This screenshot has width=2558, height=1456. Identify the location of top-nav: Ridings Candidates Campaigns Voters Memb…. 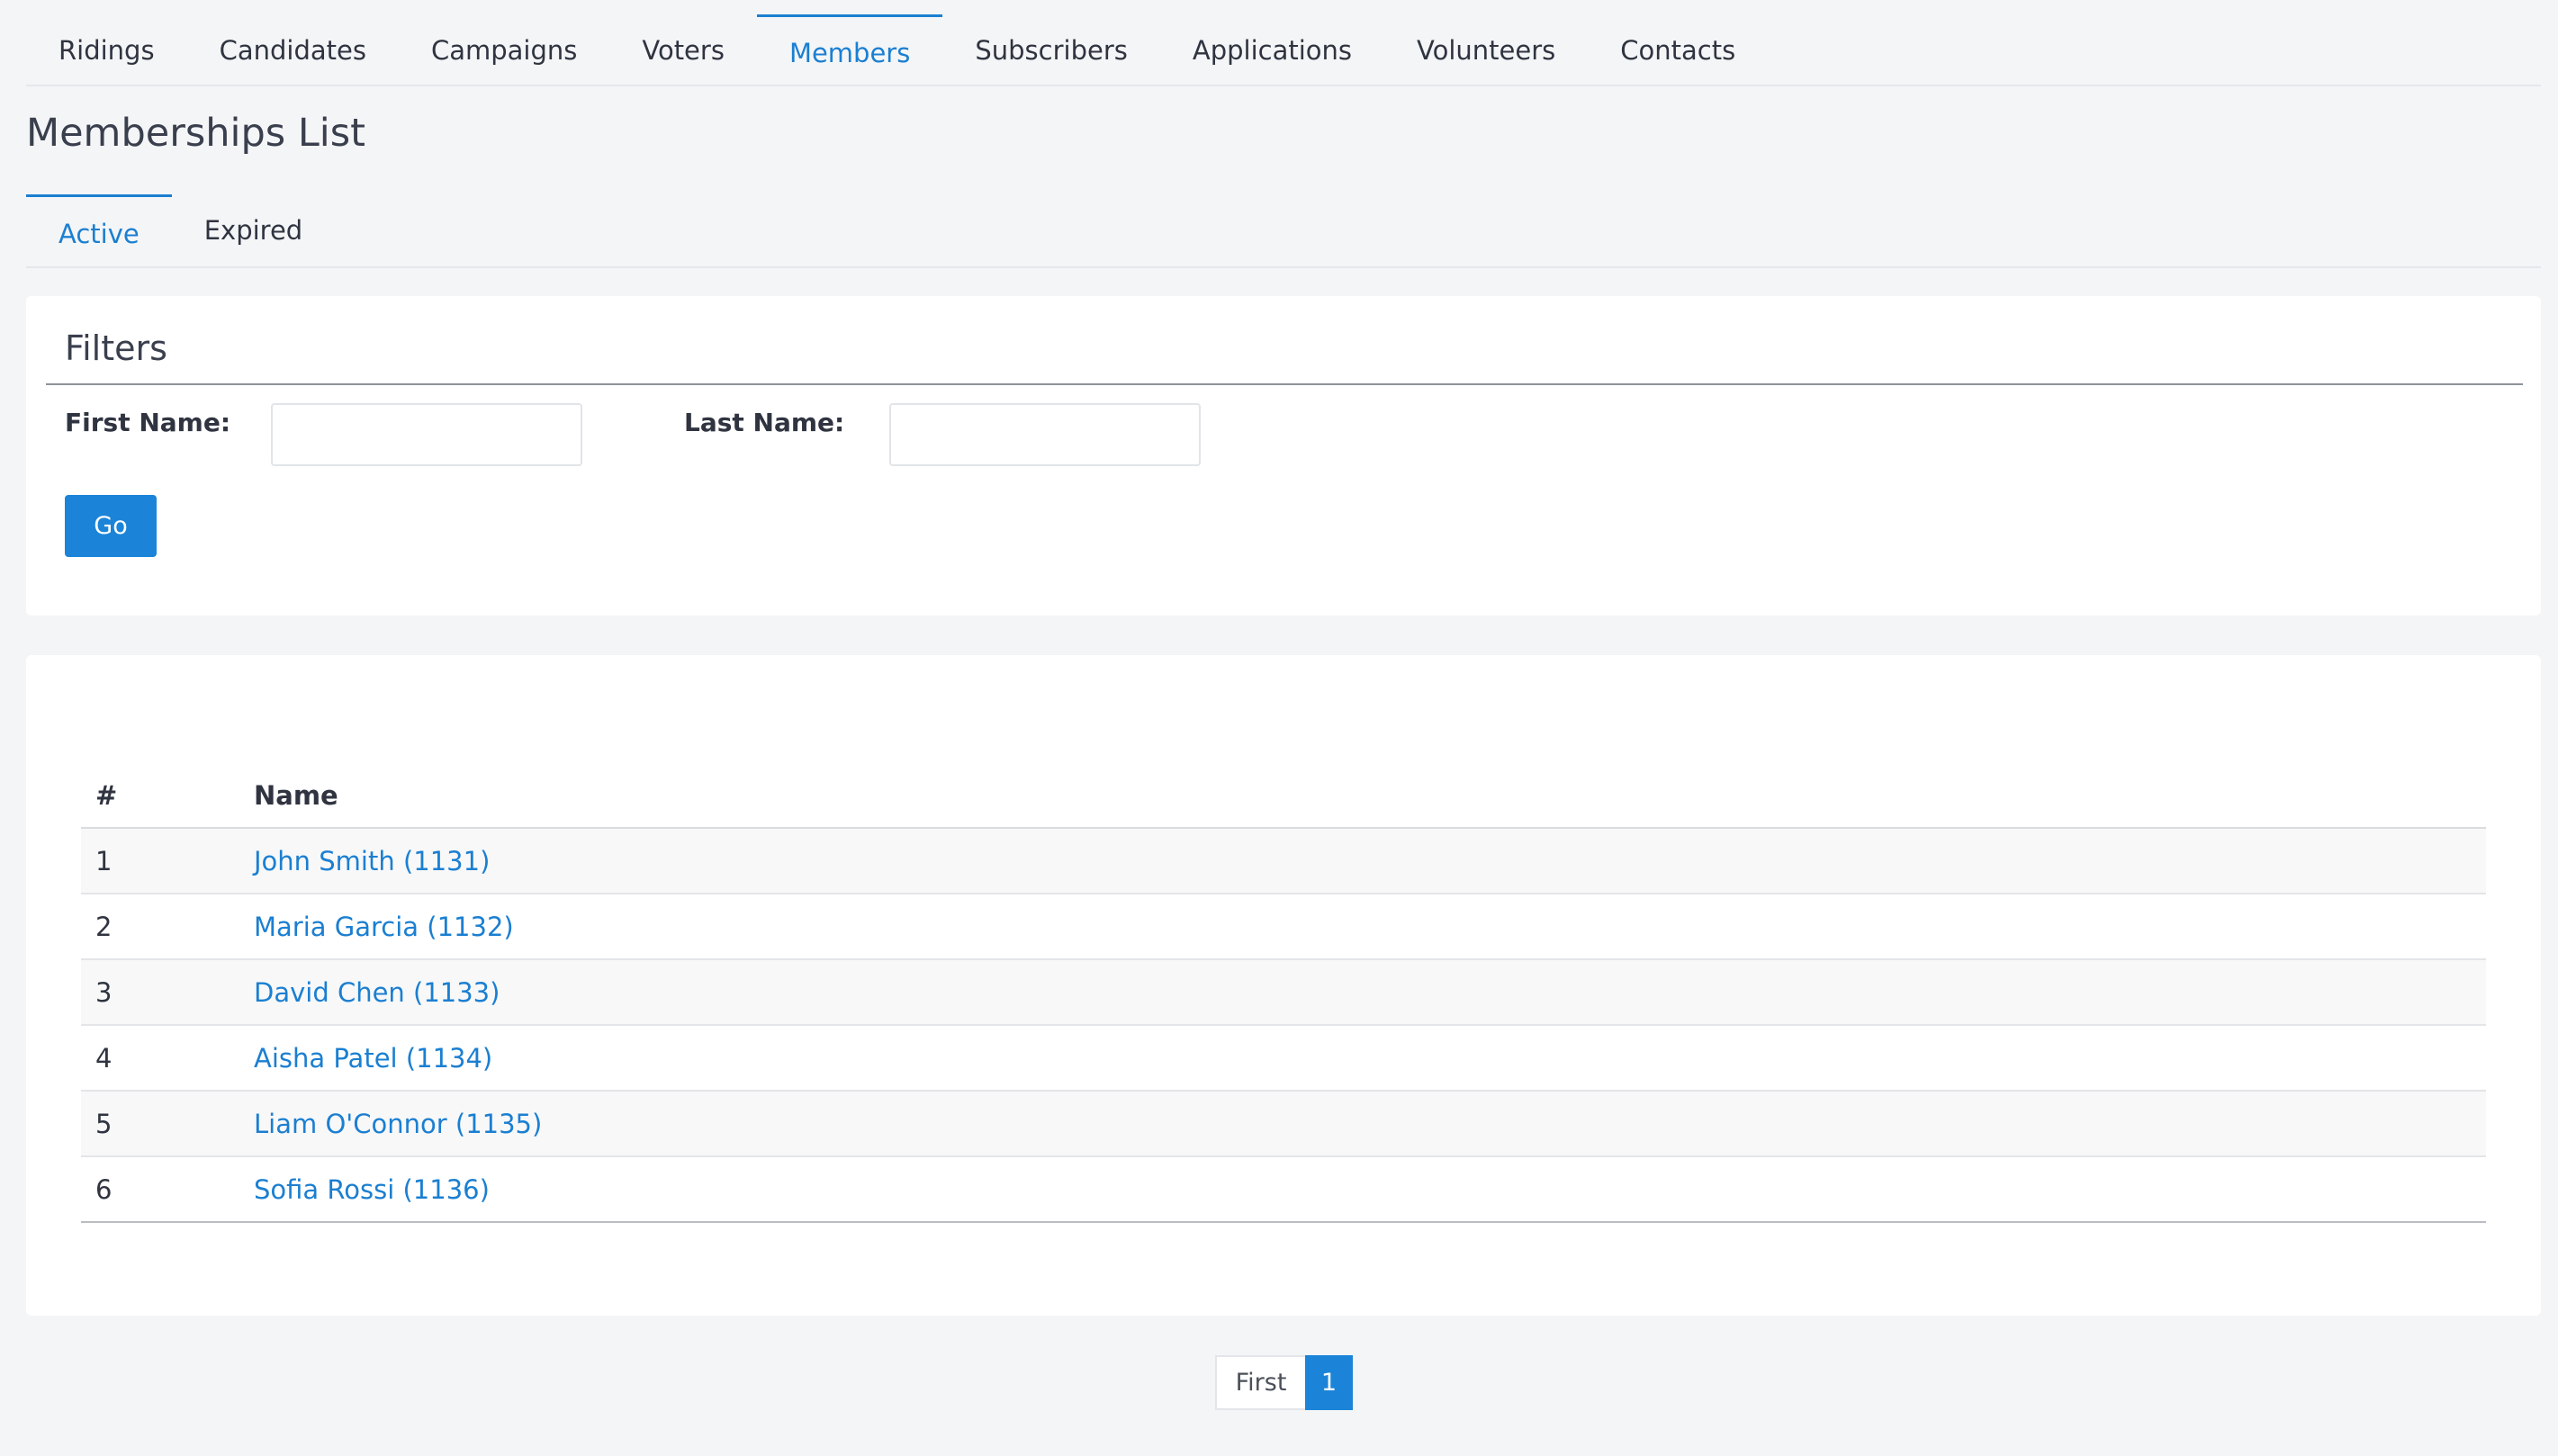
(1283, 50).